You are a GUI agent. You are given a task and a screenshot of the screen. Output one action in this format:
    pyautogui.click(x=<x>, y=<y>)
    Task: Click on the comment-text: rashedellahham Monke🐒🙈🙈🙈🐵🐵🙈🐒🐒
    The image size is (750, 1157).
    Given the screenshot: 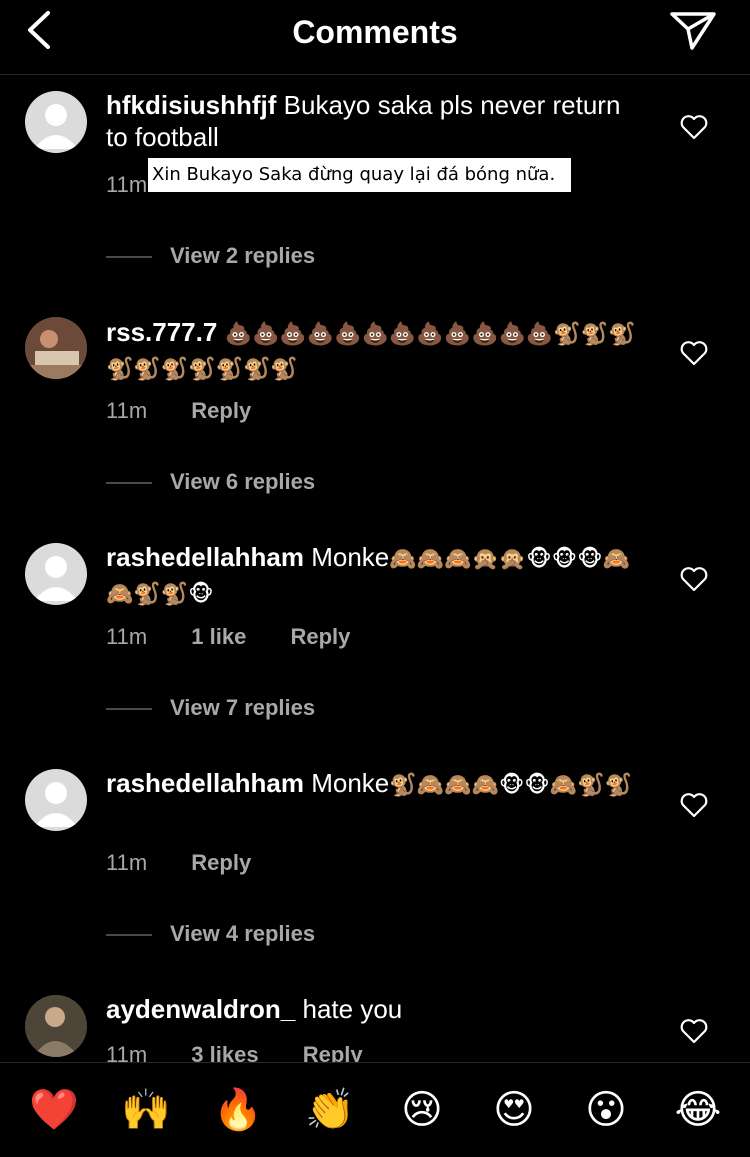 What is the action you would take?
    pyautogui.click(x=371, y=784)
    